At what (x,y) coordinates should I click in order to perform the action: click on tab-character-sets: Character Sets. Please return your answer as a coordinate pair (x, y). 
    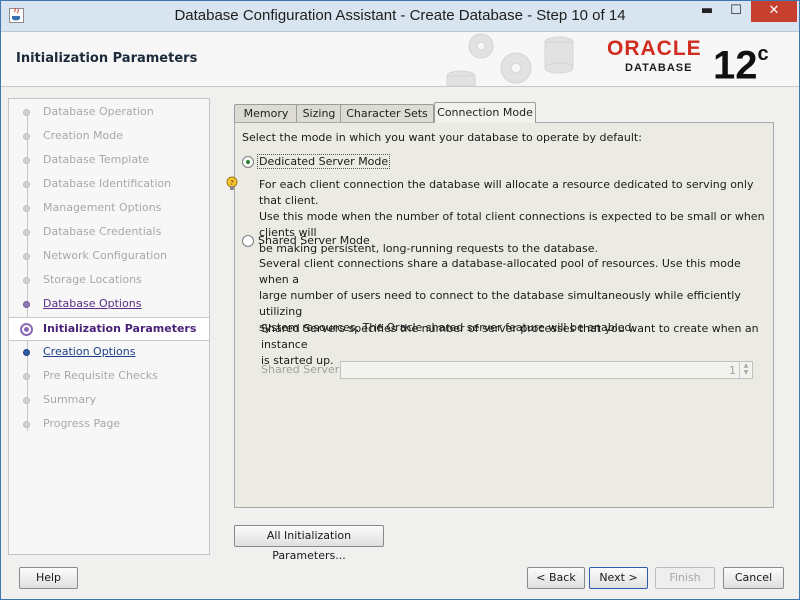
    Looking at the image, I should click on (387, 113).